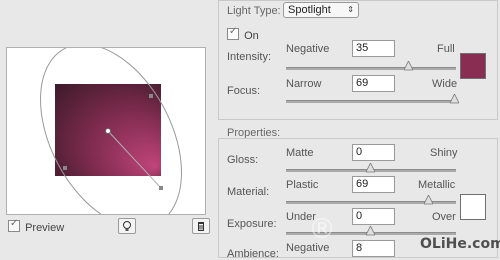 Image resolution: width=500 pixels, height=260 pixels. What do you see at coordinates (309, 10) in the screenshot?
I see `light-type-value: Spotlight` at bounding box center [309, 10].